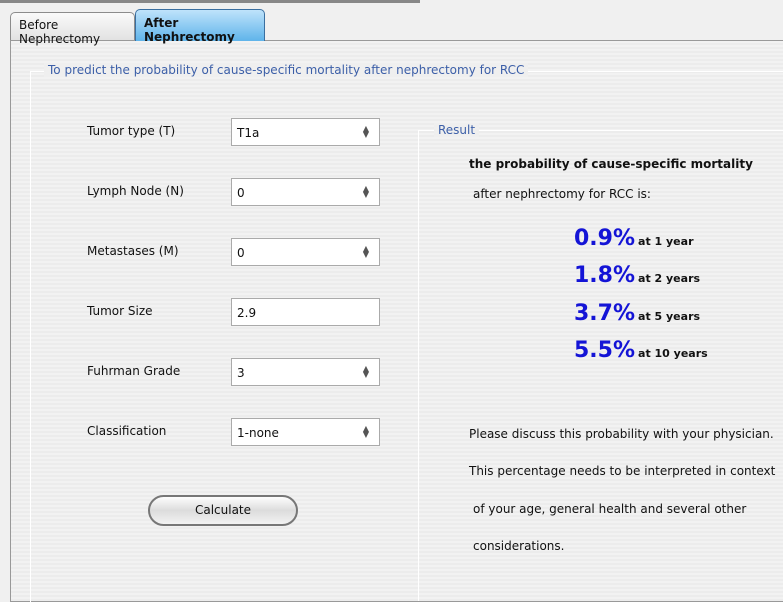 This screenshot has width=783, height=602. What do you see at coordinates (133, 251) in the screenshot?
I see `metastases-label: Metastases (M)` at bounding box center [133, 251].